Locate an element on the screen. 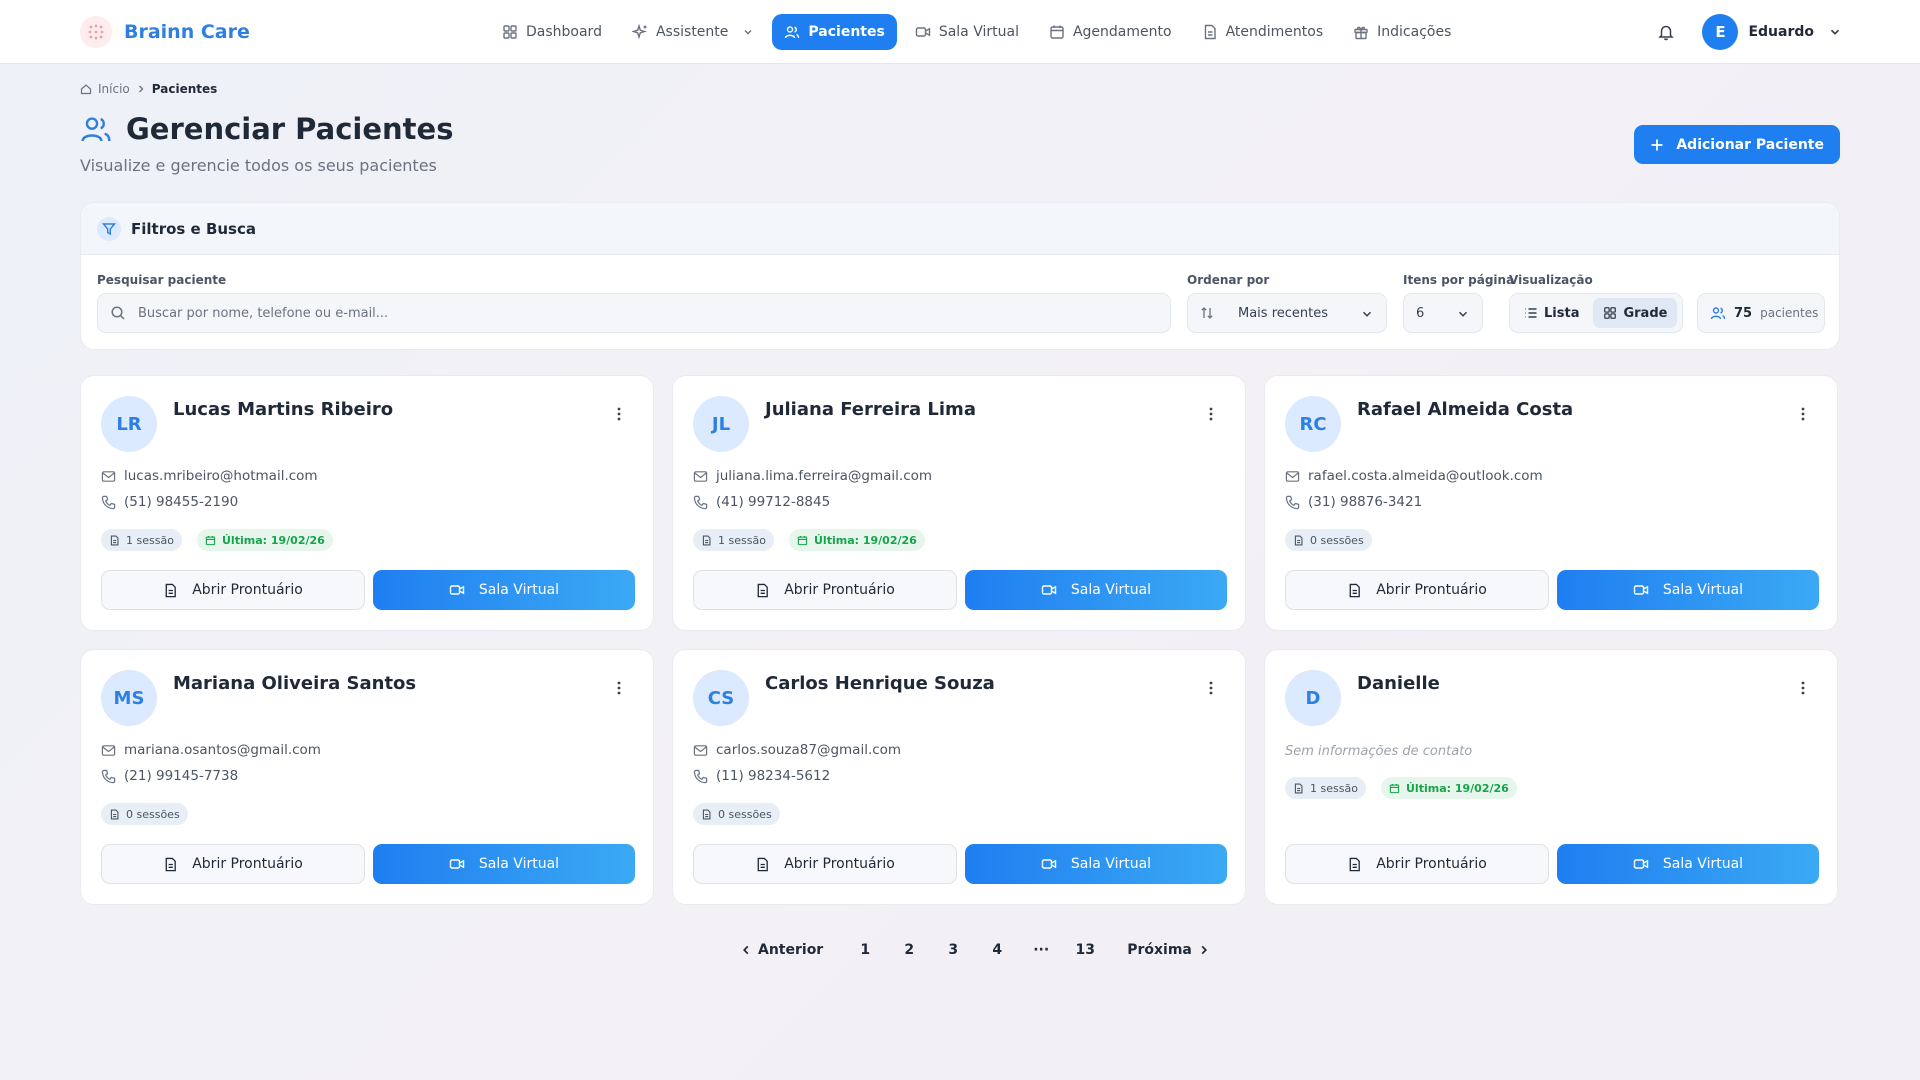 This screenshot has height=1080, width=1920. last-session-badge: Última: 19/02/26 is located at coordinates (857, 540).